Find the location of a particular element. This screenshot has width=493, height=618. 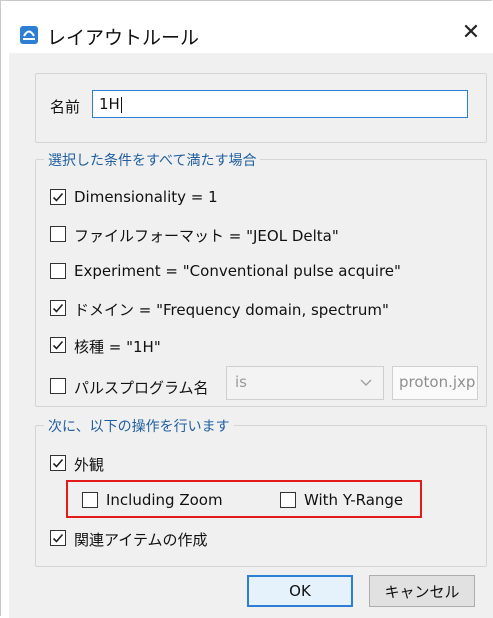

cancel-button: キャンセル is located at coordinates (422, 591).